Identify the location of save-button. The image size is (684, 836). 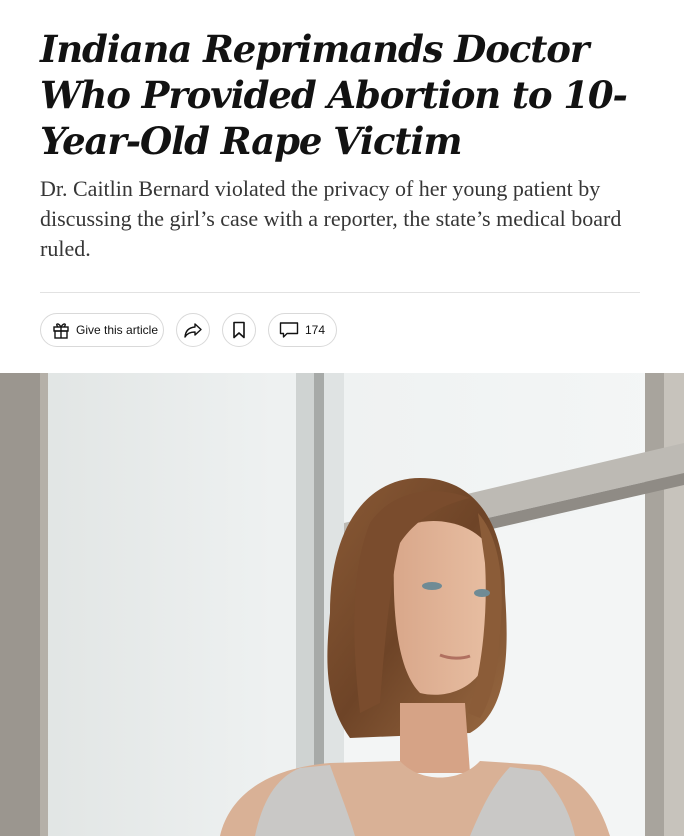
(239, 330).